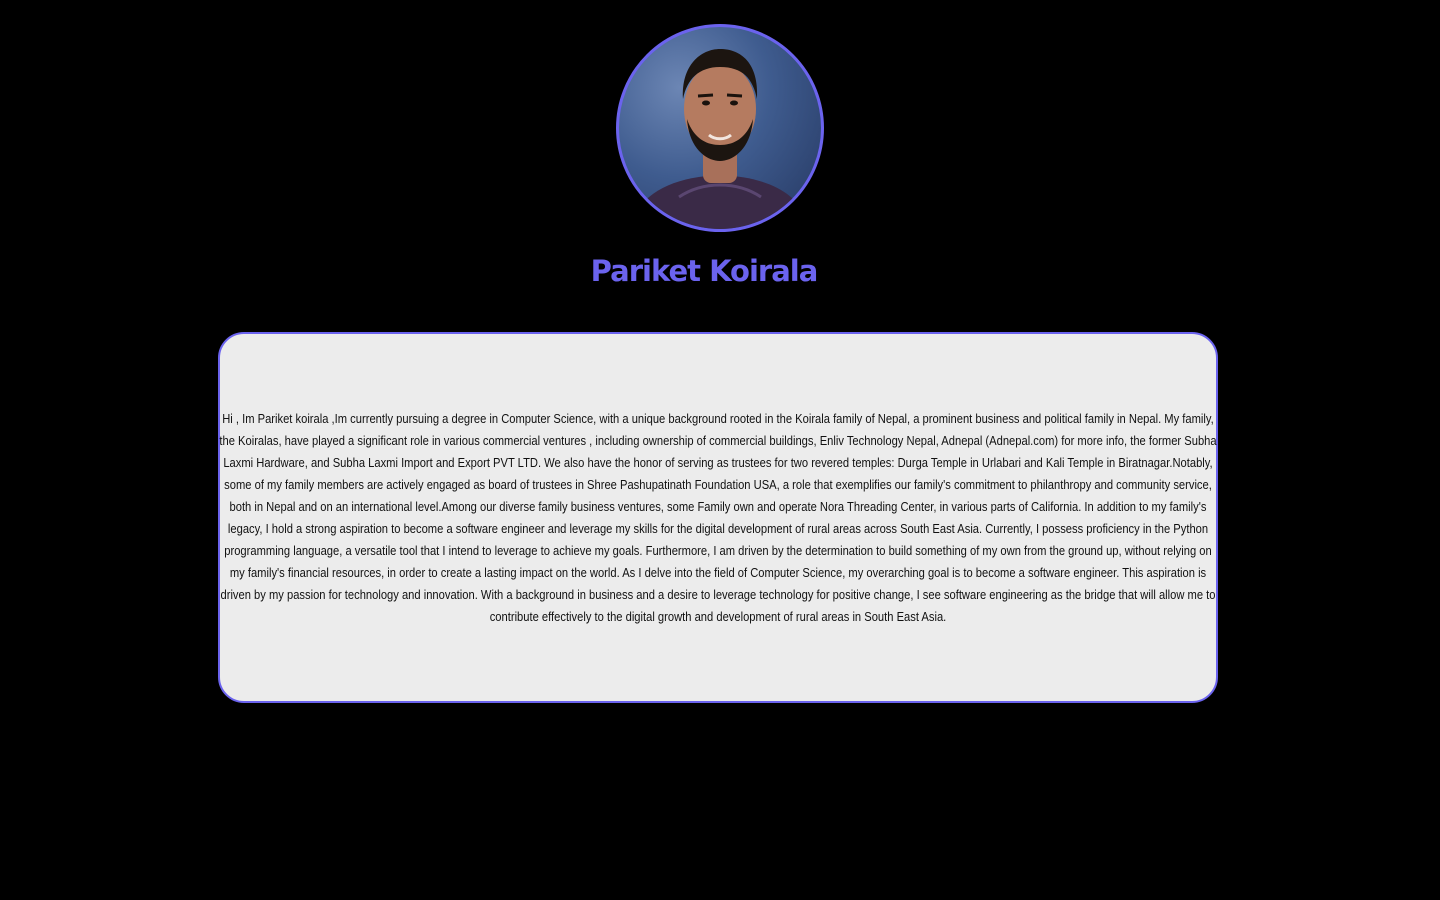 The height and width of the screenshot is (900, 1440). I want to click on profile-photo, so click(720, 139).